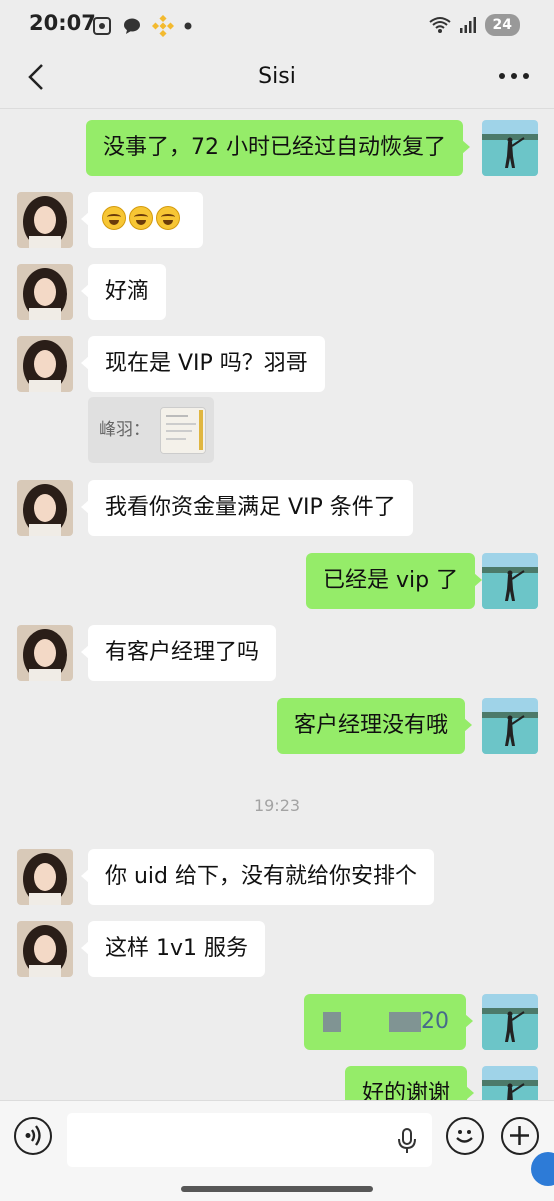 The width and height of the screenshot is (554, 1201). I want to click on microphone-icon, so click(407, 1141).